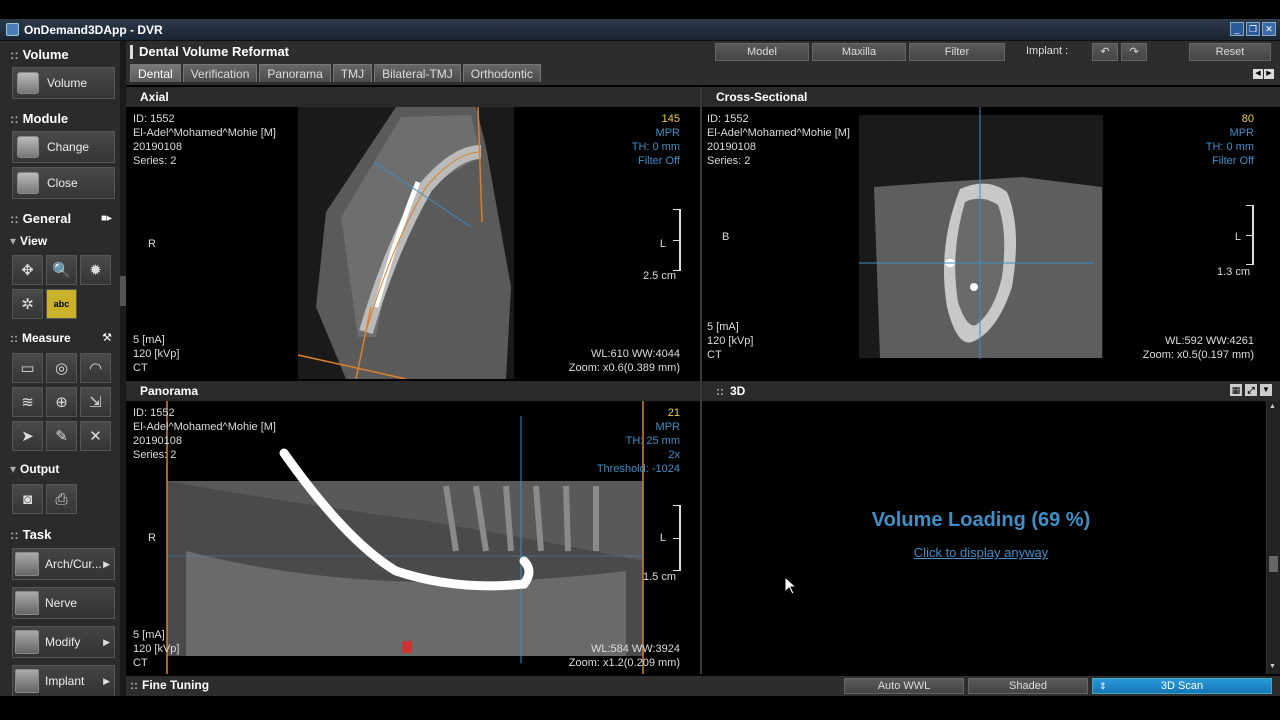  Describe the element at coordinates (63, 83) in the screenshot. I see `volume-button: Volume` at that location.